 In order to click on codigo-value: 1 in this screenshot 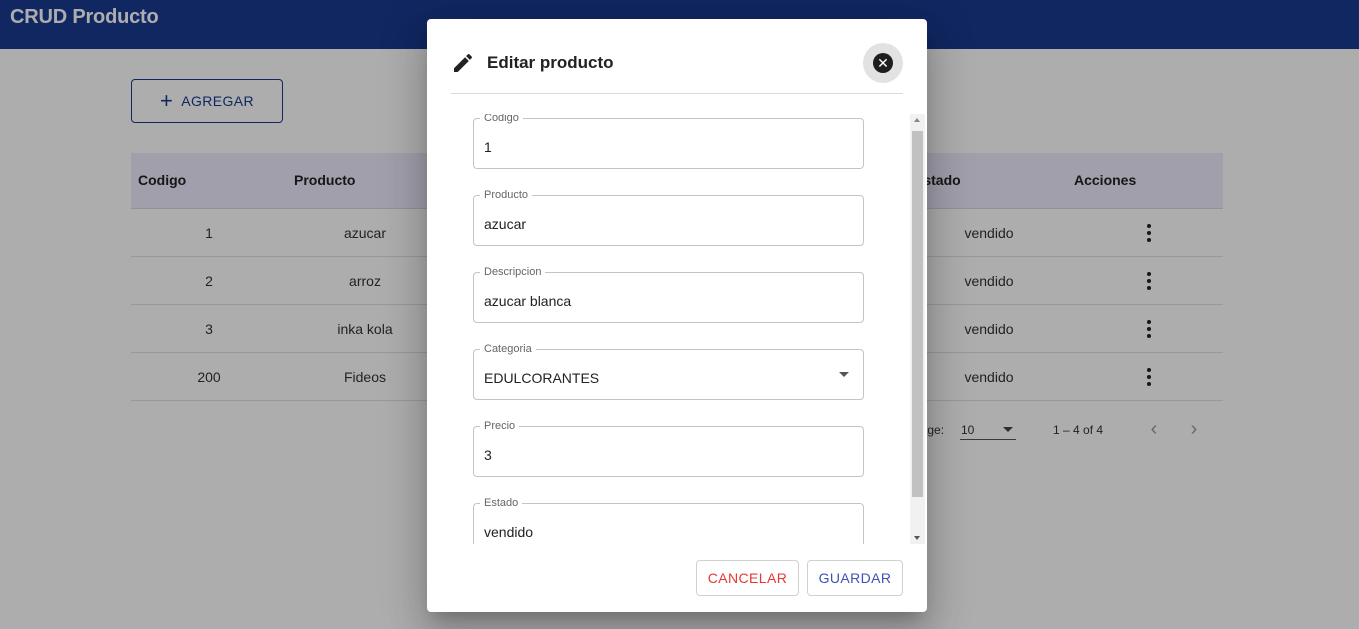, I will do `click(488, 147)`.